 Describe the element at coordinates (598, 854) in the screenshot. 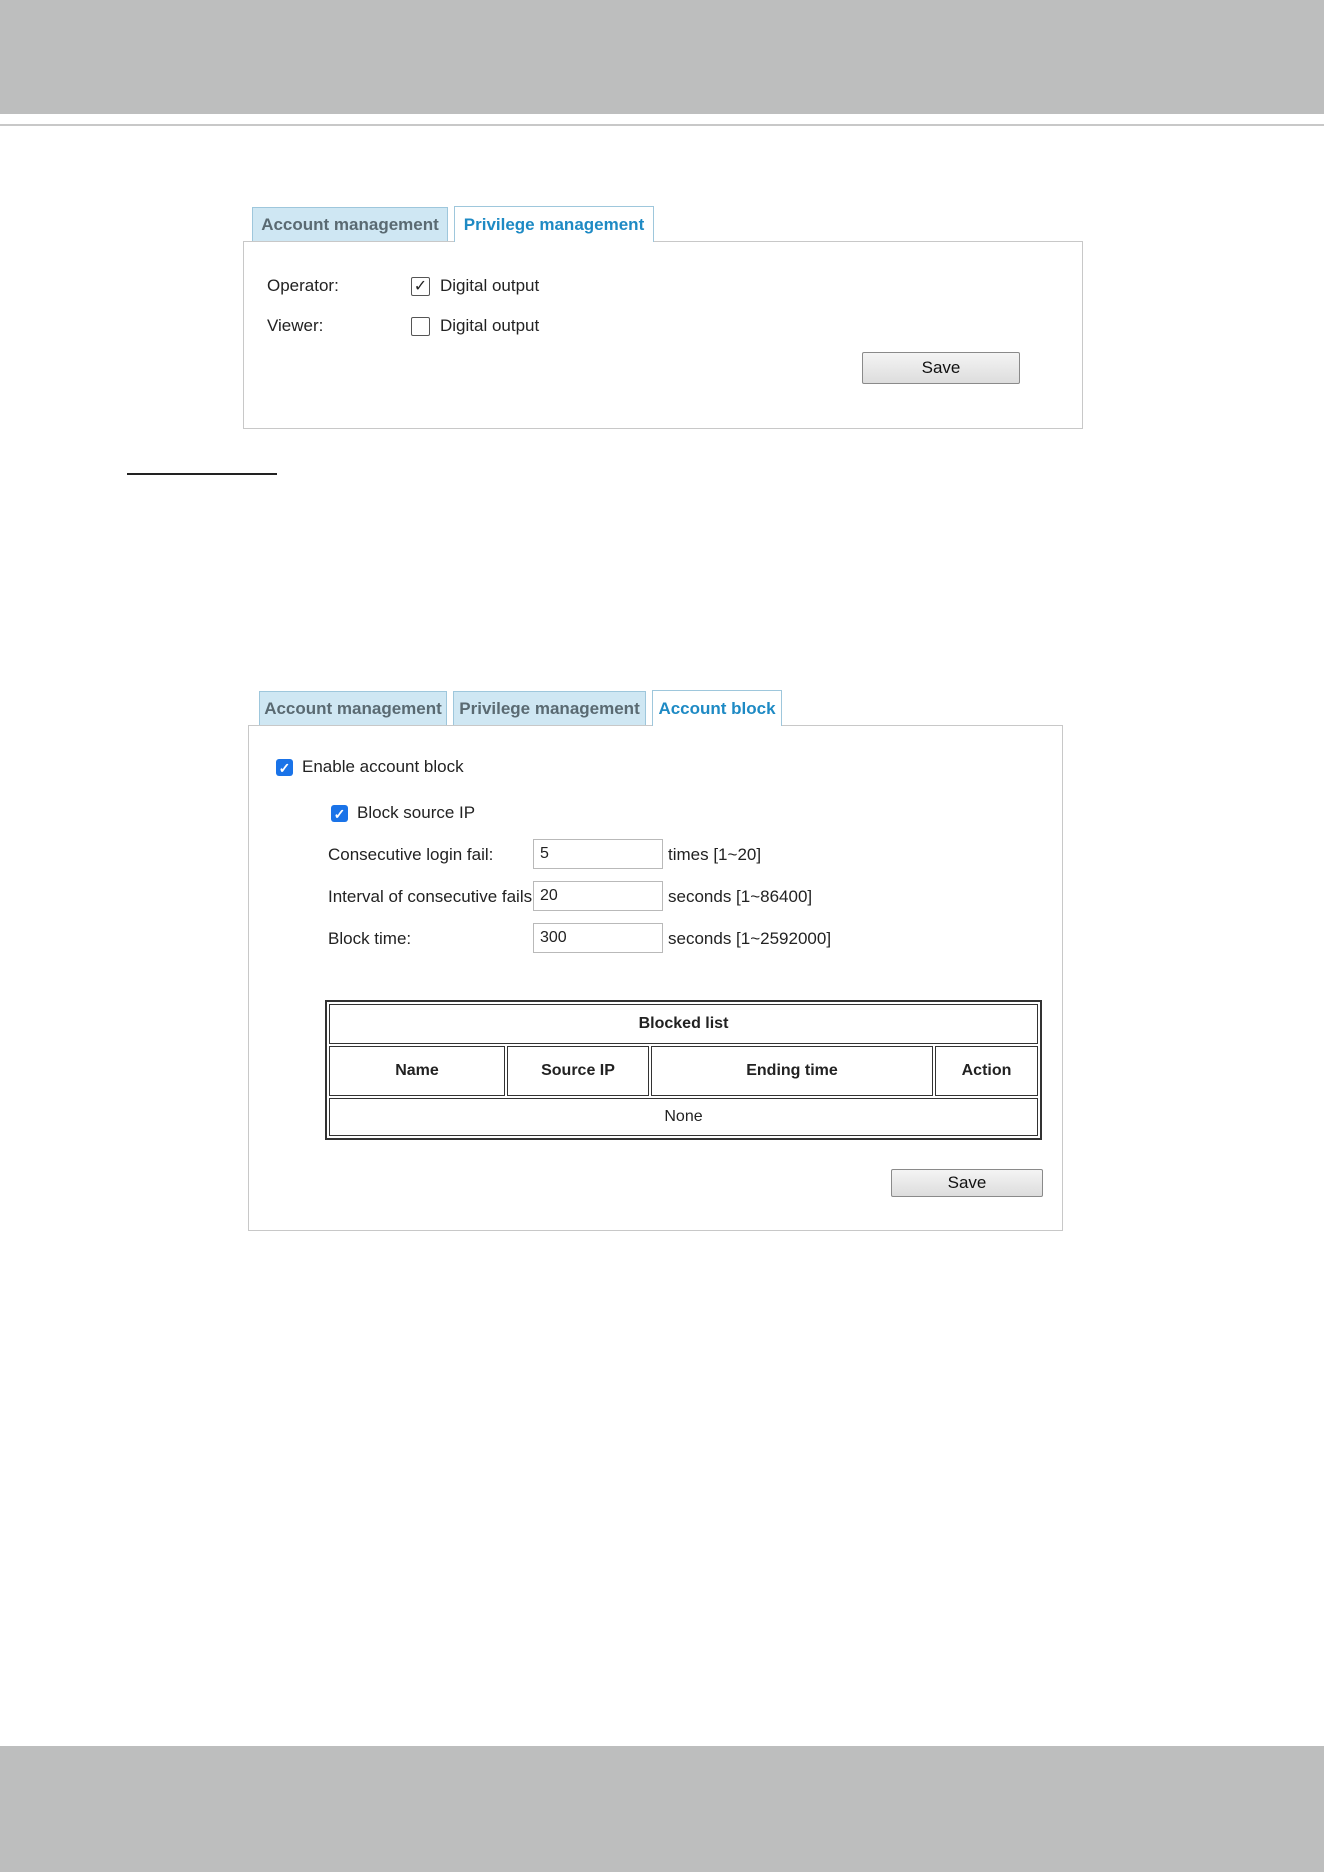

I see `consecutive-login-fail-input` at that location.